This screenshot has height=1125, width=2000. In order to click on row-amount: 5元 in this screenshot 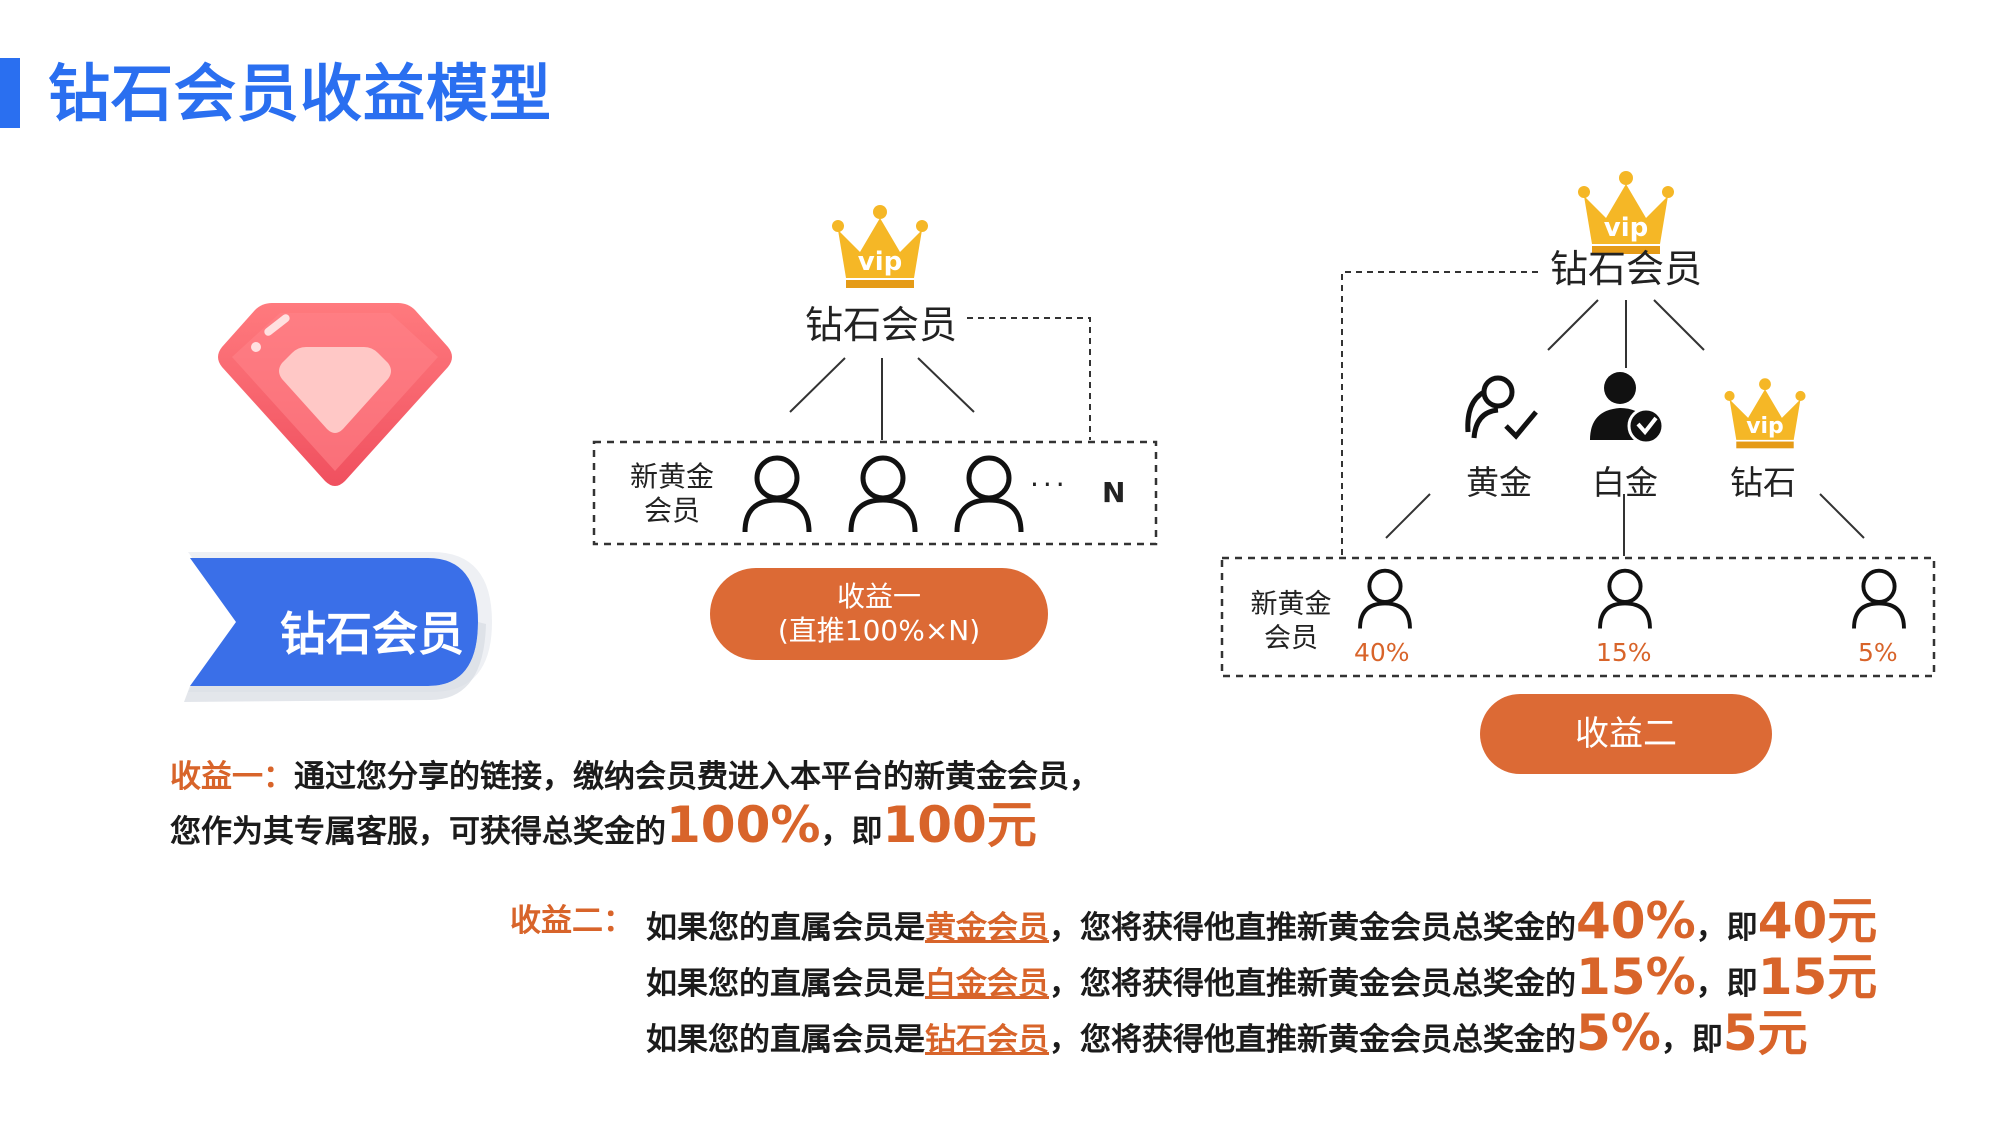, I will do `click(1765, 1033)`.